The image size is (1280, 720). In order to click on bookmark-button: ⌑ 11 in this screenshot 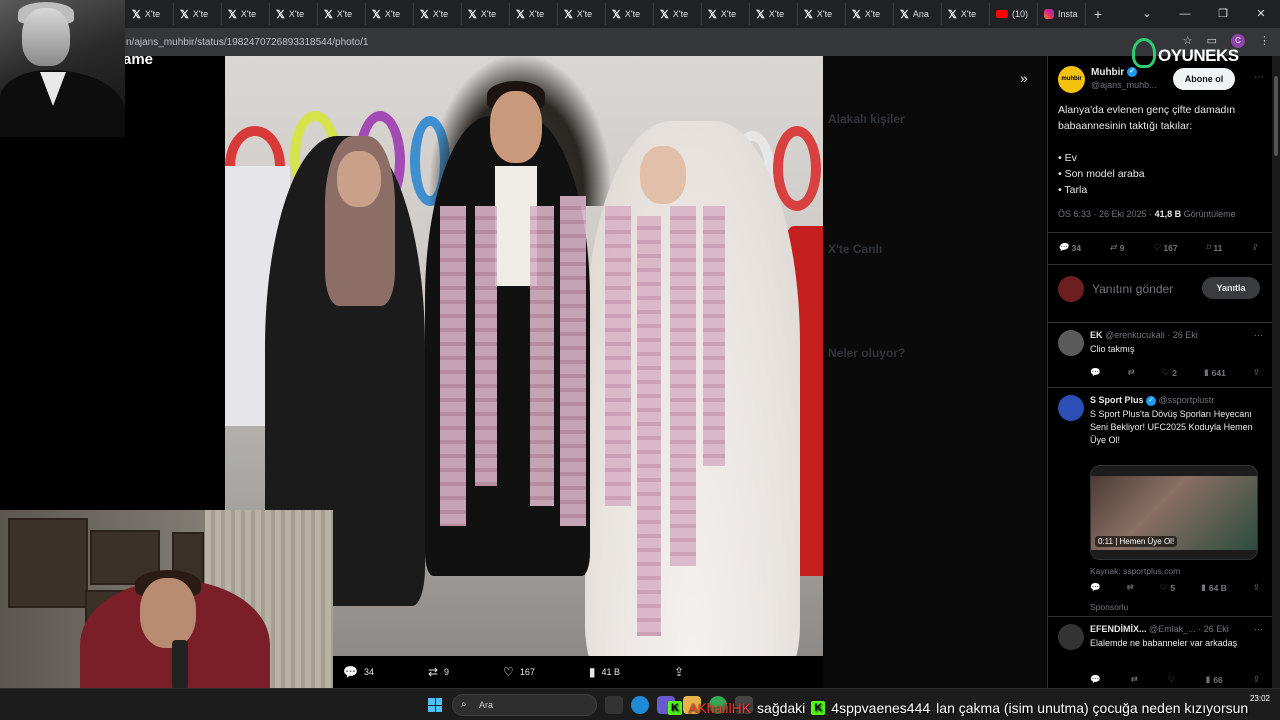, I will do `click(1214, 247)`.